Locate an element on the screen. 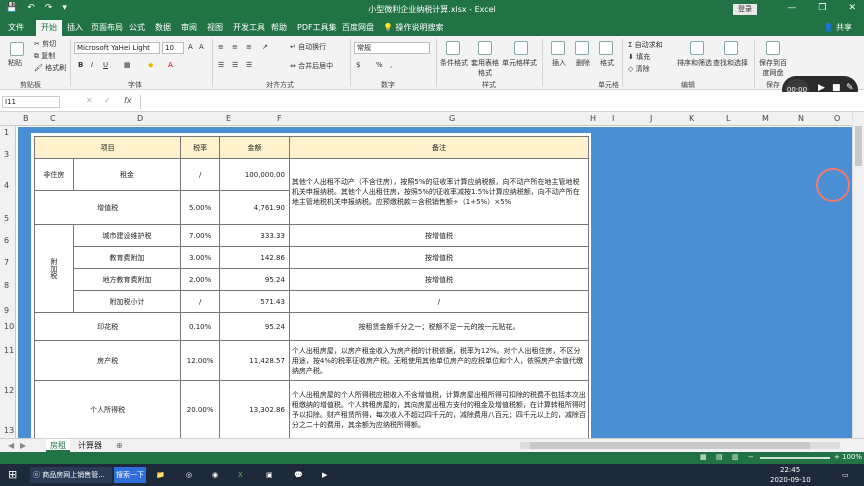 This screenshot has height=486, width=864. col-header-j: J is located at coordinates (651, 118).